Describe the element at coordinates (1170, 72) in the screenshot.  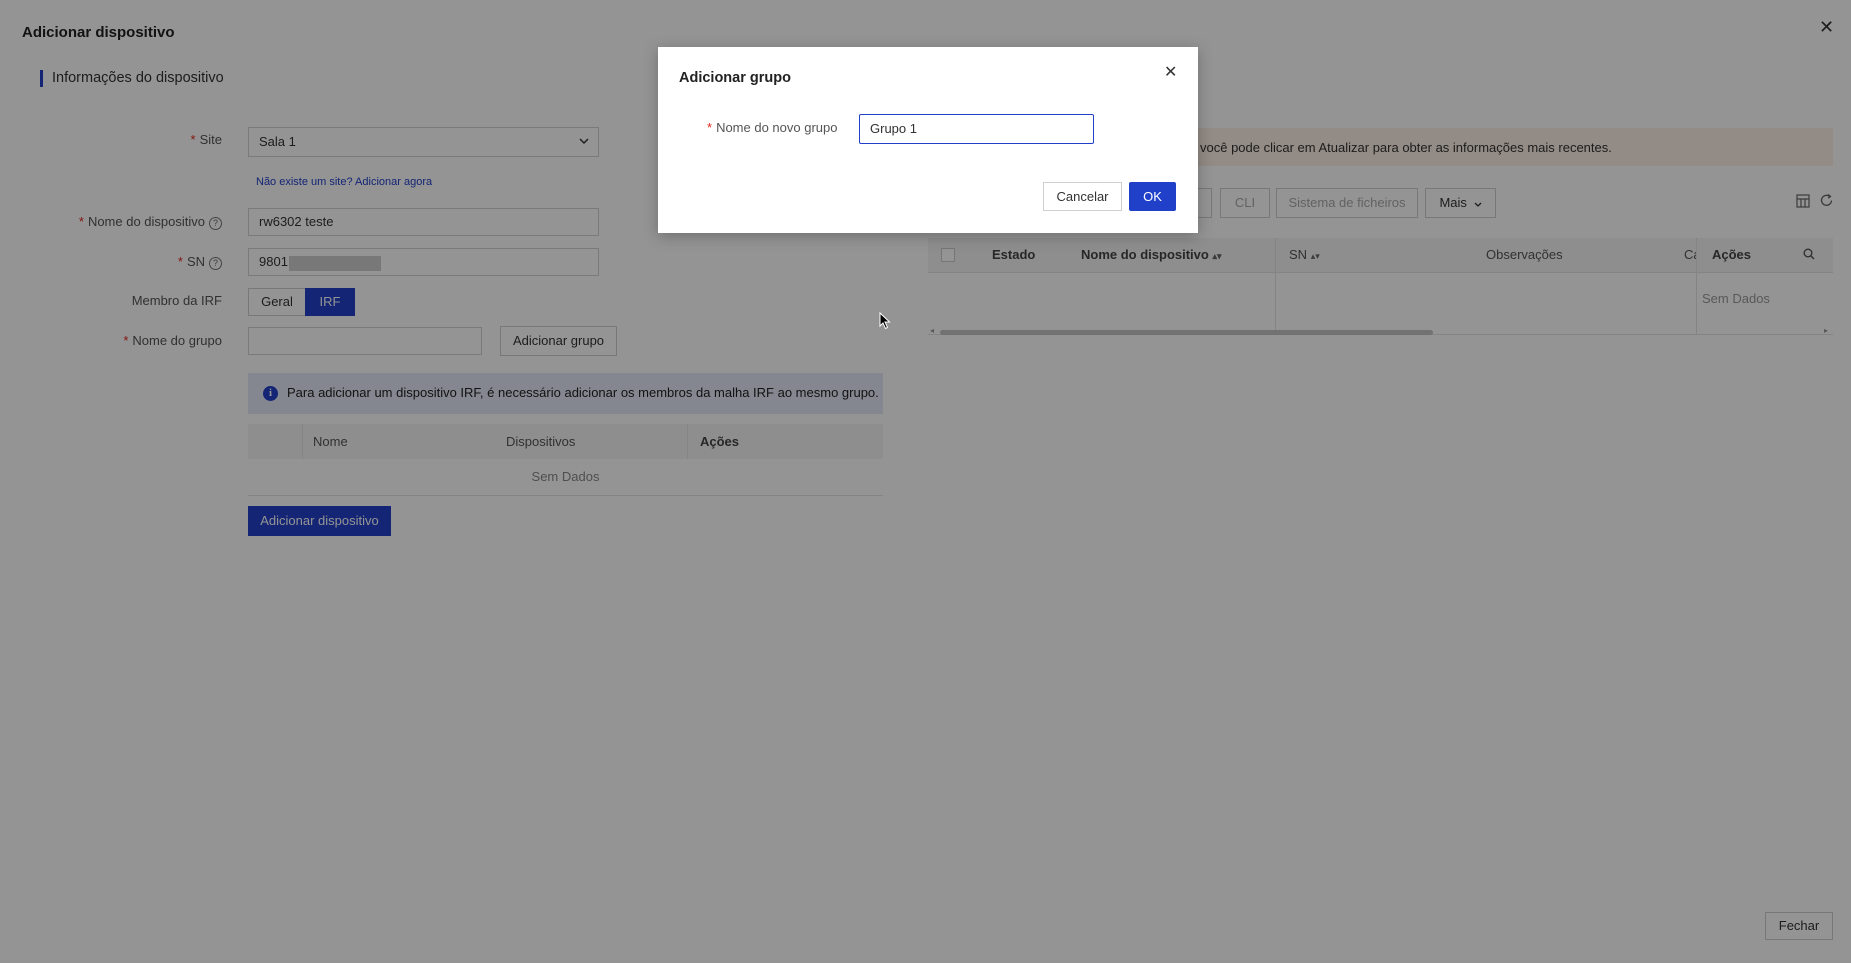
I see `close-icon: ✕` at that location.